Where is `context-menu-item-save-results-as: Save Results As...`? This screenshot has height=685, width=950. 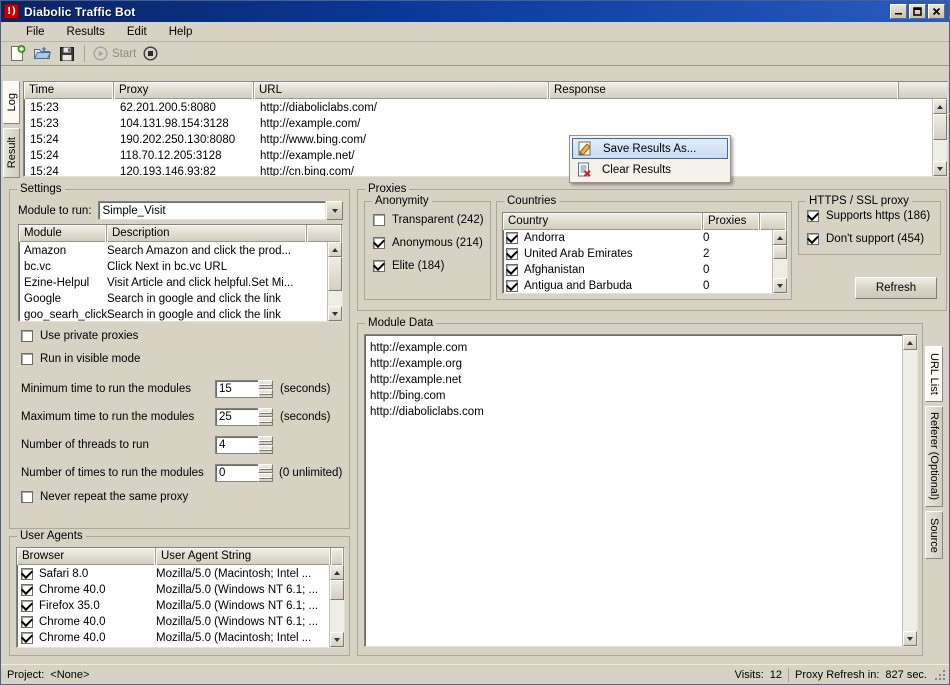 context-menu-item-save-results-as: Save Results As... is located at coordinates (650, 148).